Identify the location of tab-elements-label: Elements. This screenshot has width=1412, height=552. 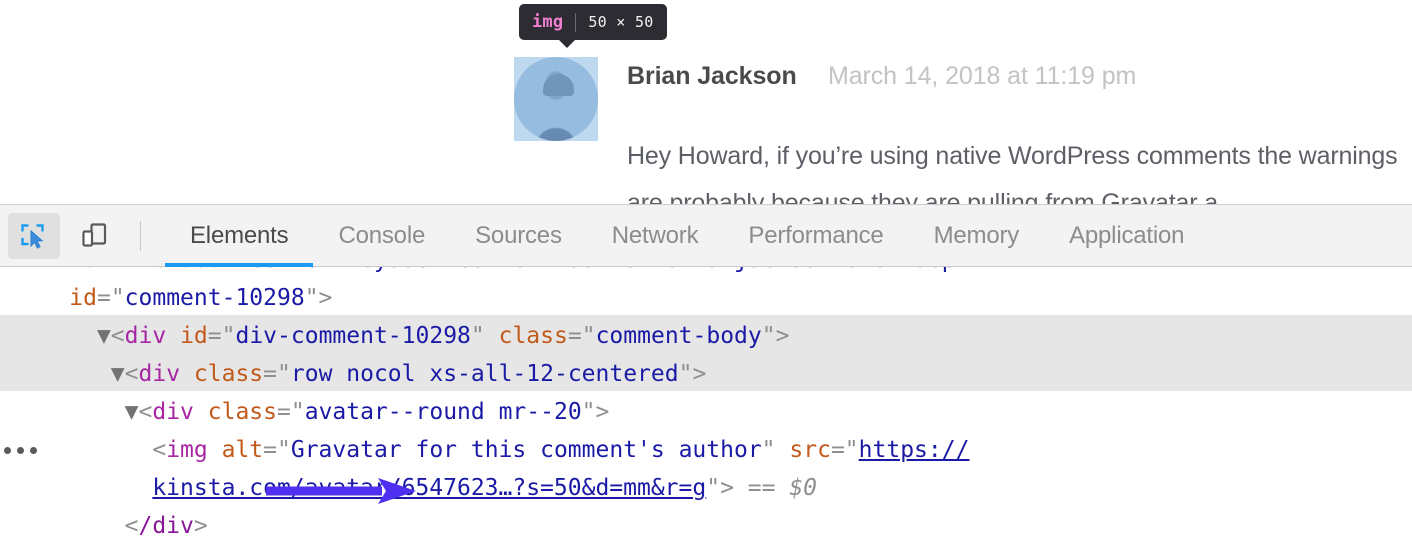
(239, 235).